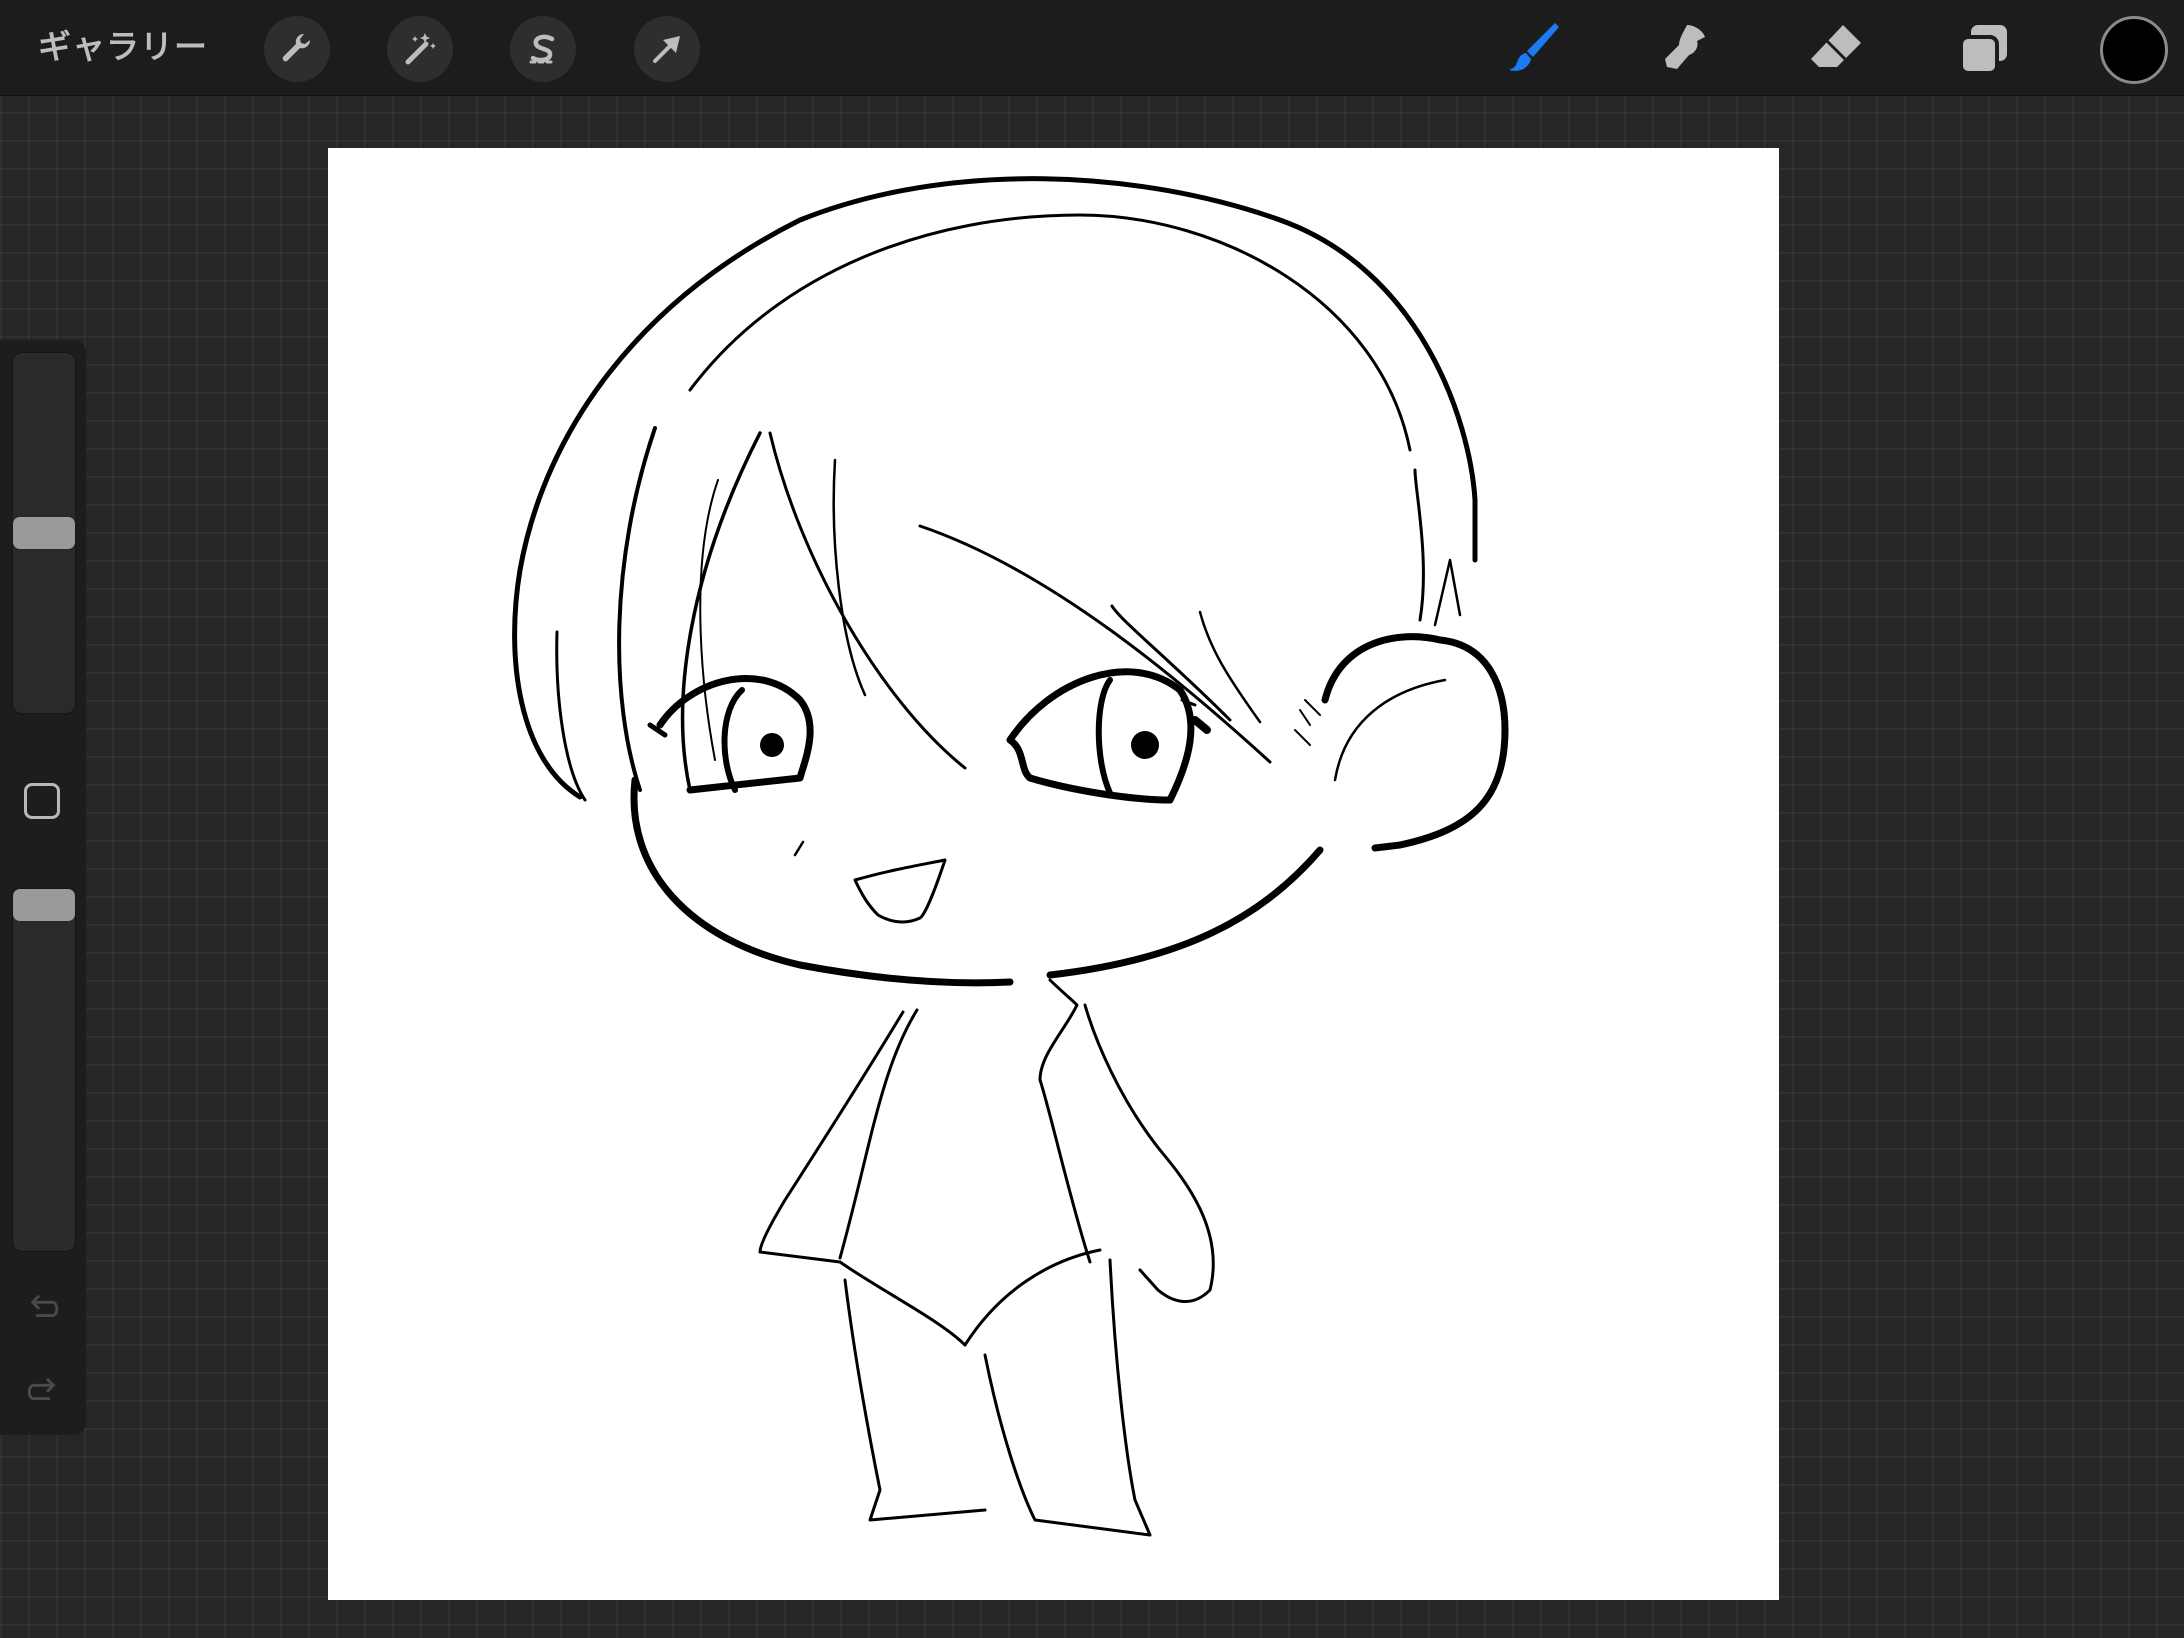  I want to click on opacity-slider, so click(44, 1070).